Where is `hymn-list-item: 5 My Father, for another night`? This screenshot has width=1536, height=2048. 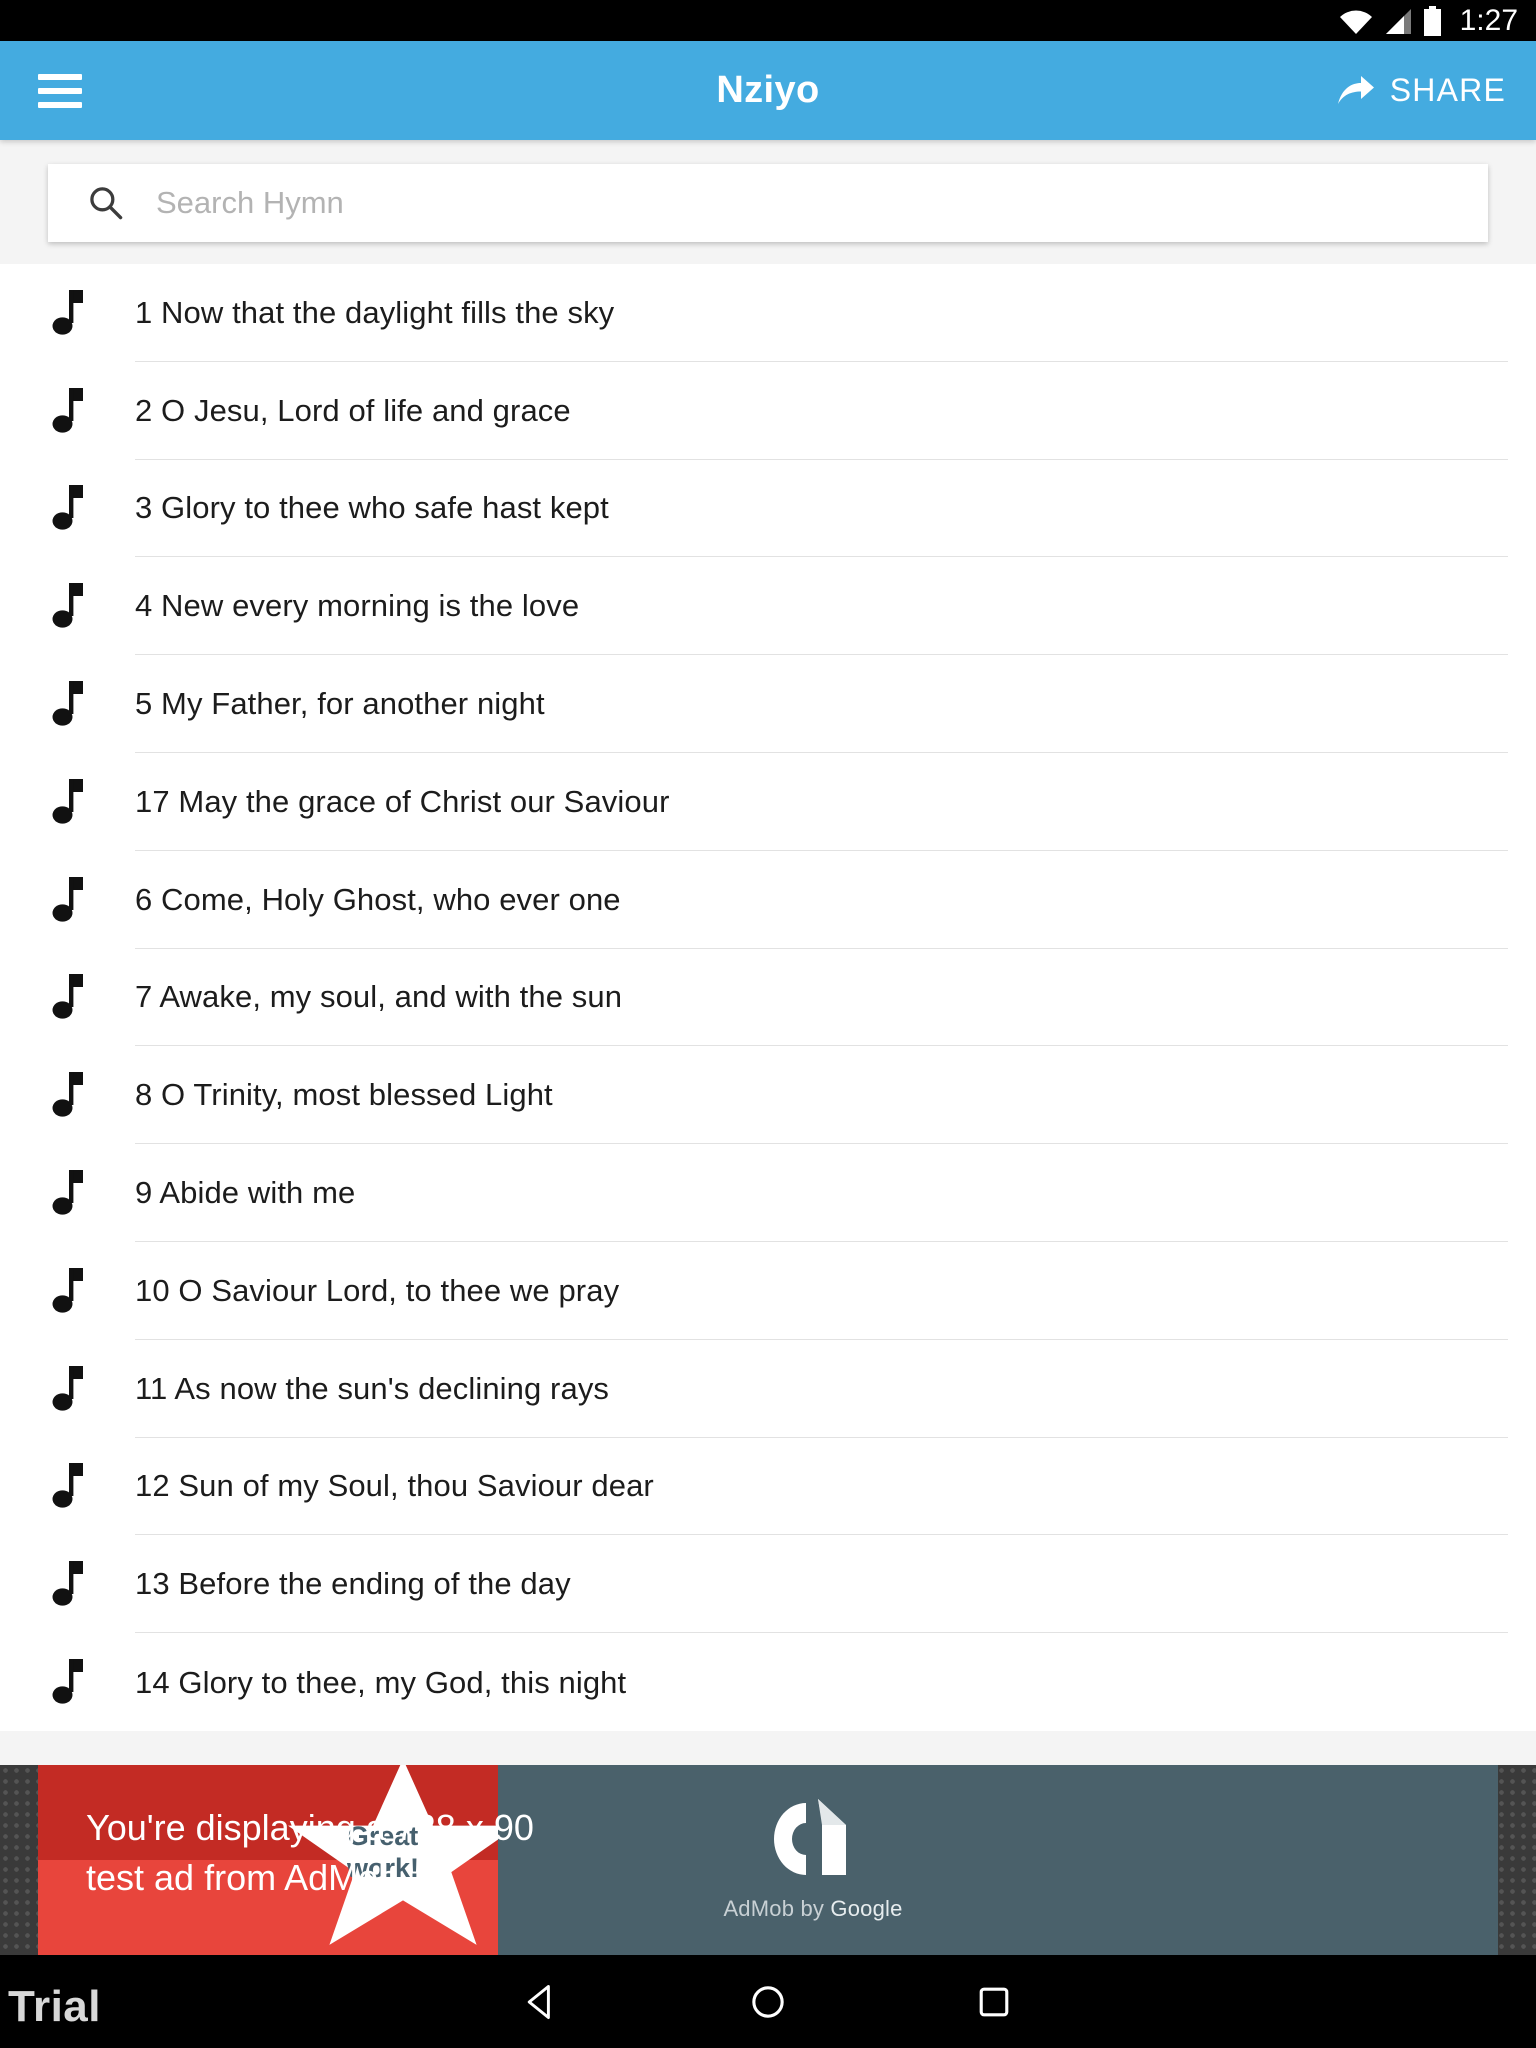 hymn-list-item: 5 My Father, for another night is located at coordinates (768, 704).